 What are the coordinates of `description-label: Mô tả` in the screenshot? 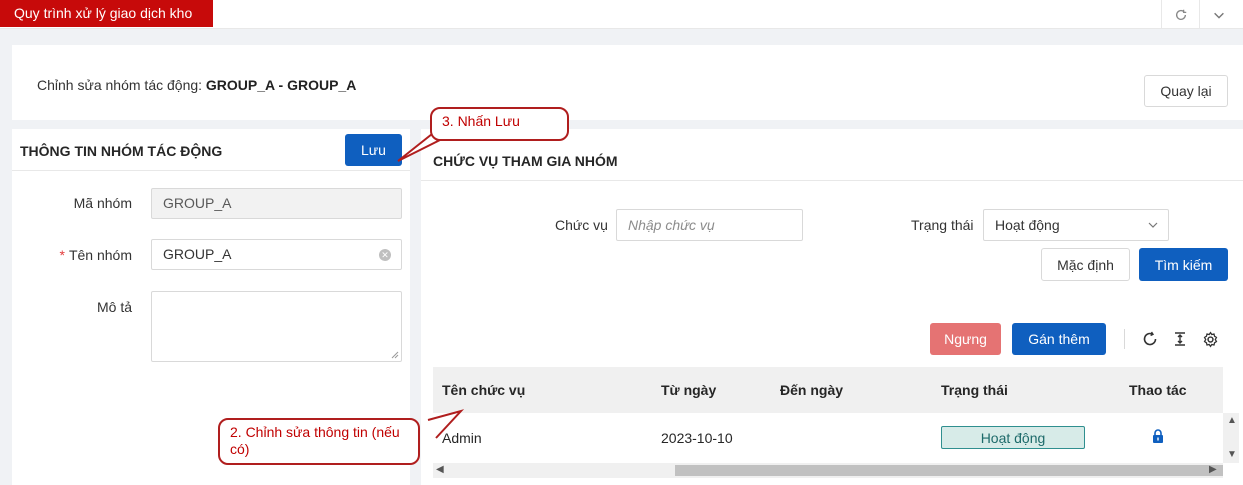 It's located at (114, 307).